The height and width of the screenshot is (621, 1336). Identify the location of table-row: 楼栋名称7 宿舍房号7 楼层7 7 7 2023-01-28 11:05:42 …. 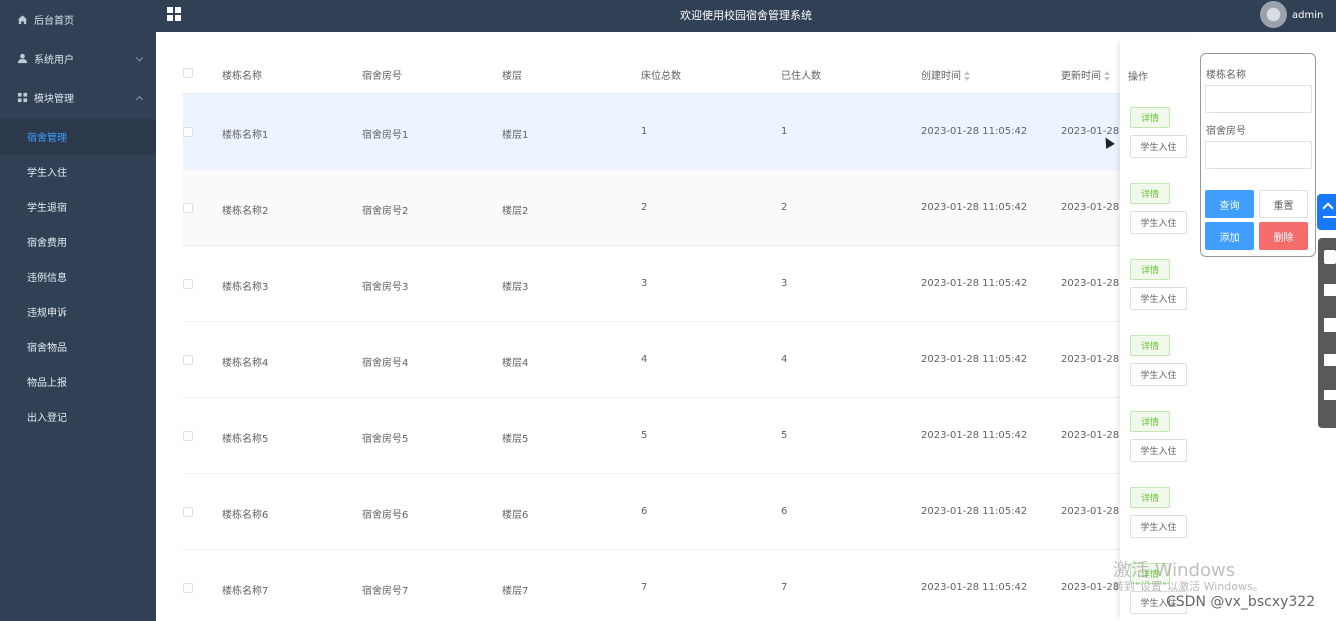
(692, 585).